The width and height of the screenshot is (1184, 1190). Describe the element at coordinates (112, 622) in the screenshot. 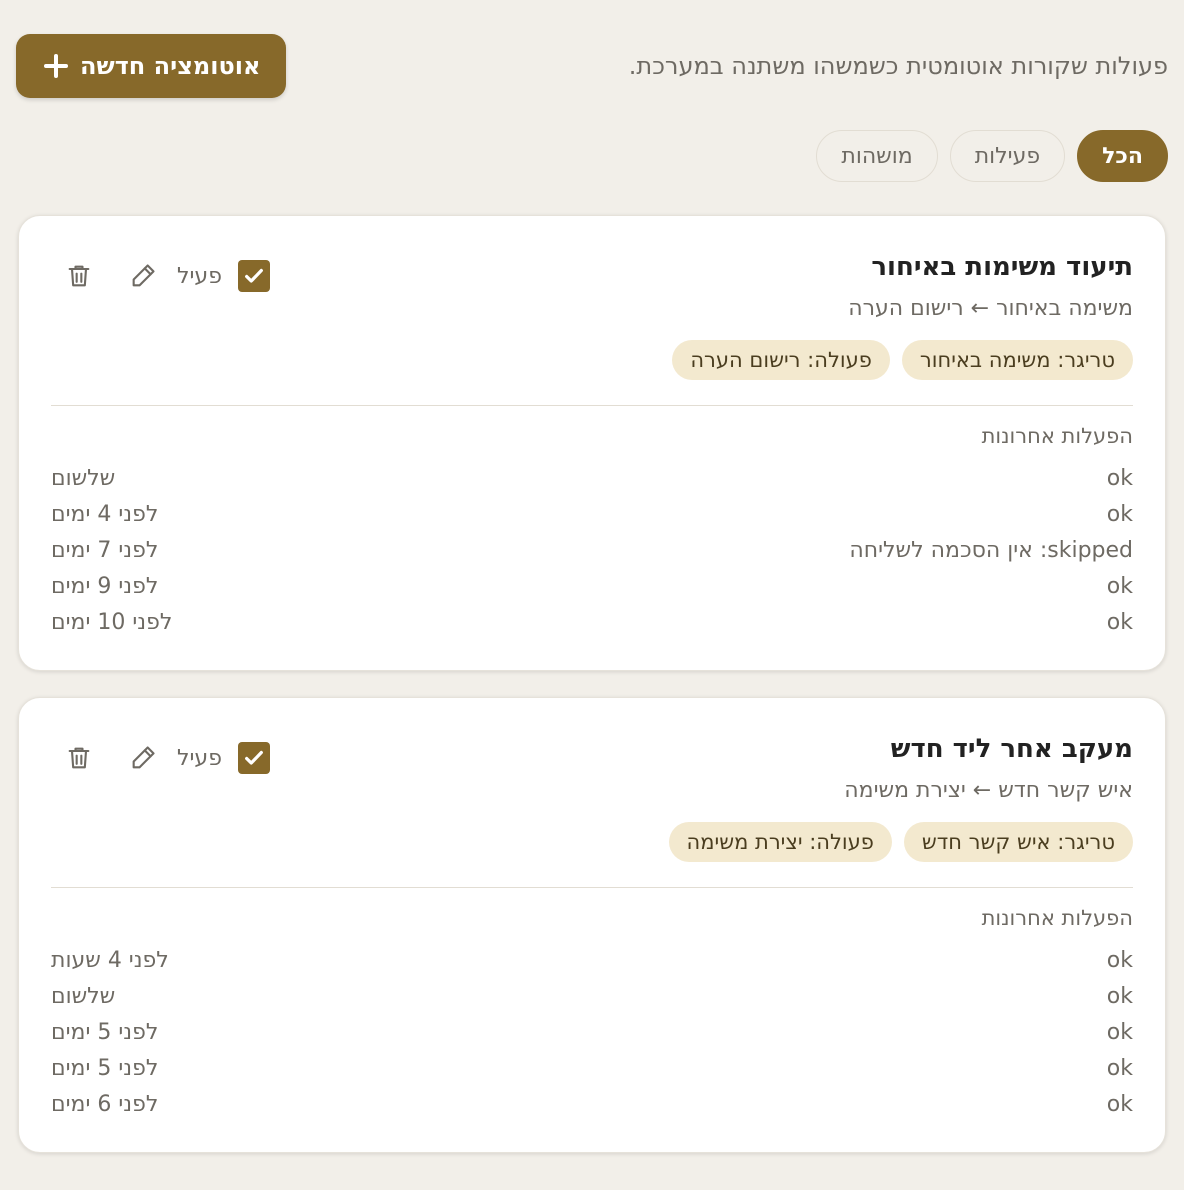

I see `run-time: לפני 10 ימים` at that location.